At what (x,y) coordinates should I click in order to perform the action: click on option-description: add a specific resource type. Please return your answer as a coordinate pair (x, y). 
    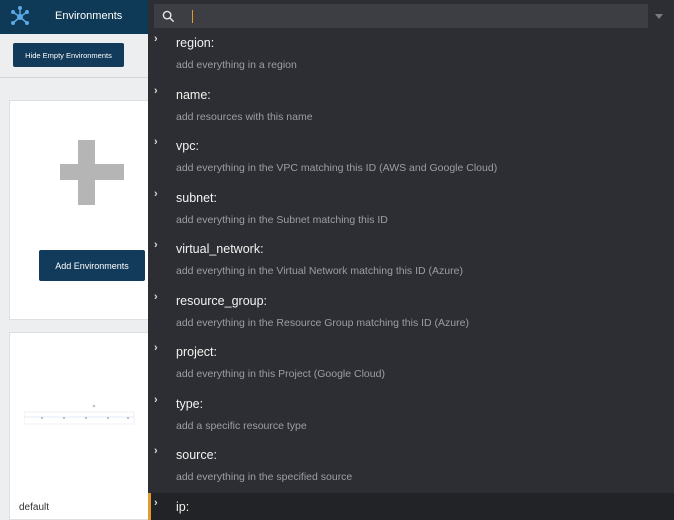
    Looking at the image, I should click on (241, 425).